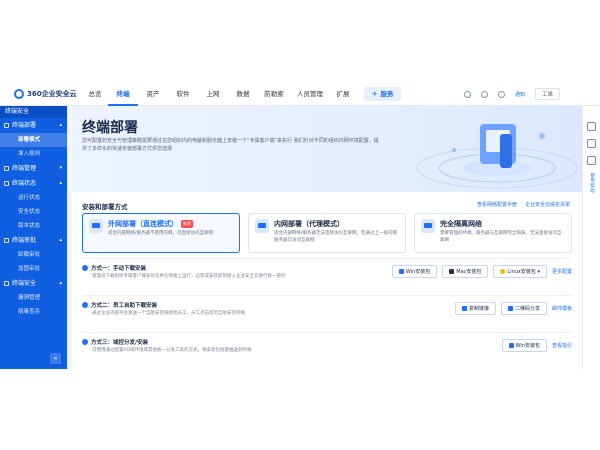  What do you see at coordinates (33, 154) in the screenshot?
I see `sidebar-item: 准入规则` at bounding box center [33, 154].